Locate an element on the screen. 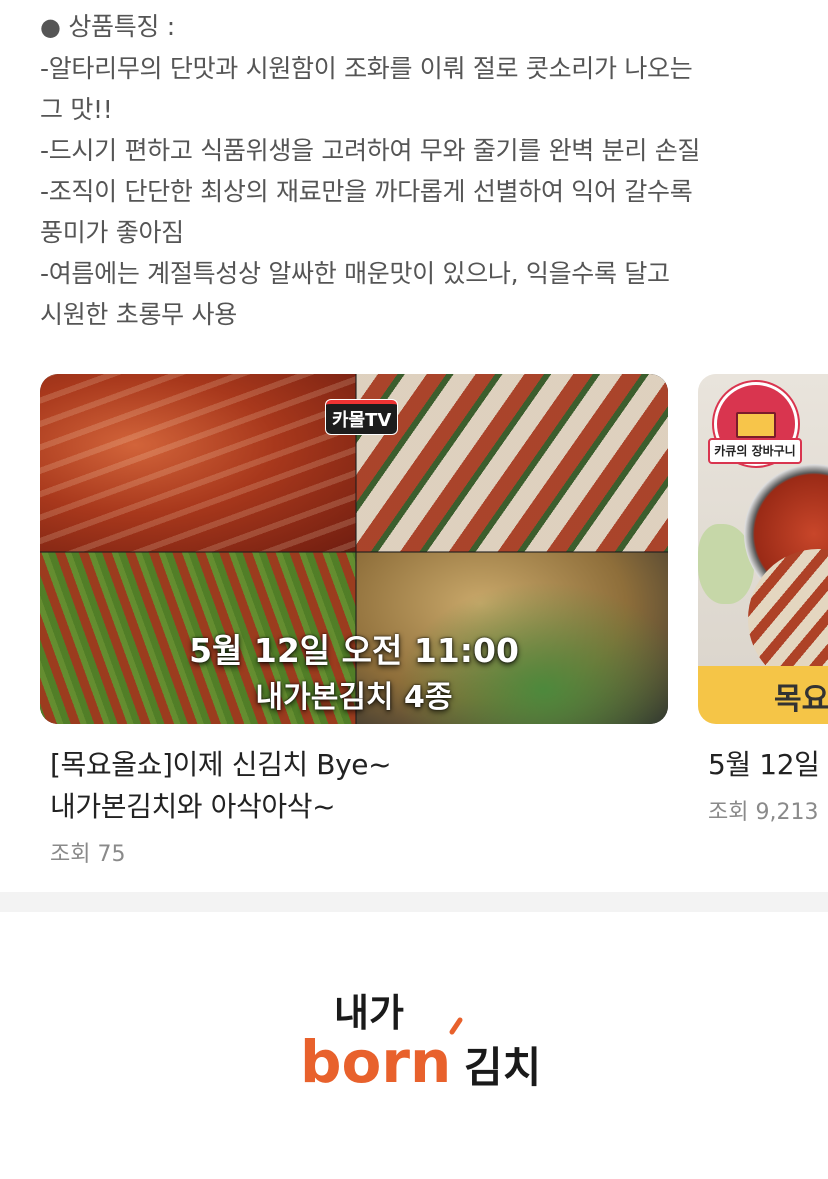 This screenshot has height=1179, width=828. brand-logo: 내가 born 김치 is located at coordinates (430, 1050).